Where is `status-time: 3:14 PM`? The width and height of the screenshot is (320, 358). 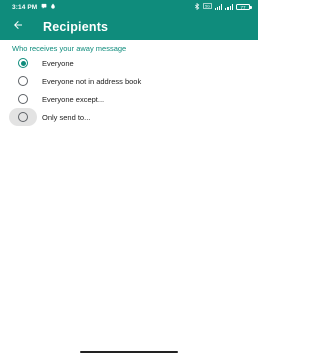 status-time: 3:14 PM is located at coordinates (25, 7).